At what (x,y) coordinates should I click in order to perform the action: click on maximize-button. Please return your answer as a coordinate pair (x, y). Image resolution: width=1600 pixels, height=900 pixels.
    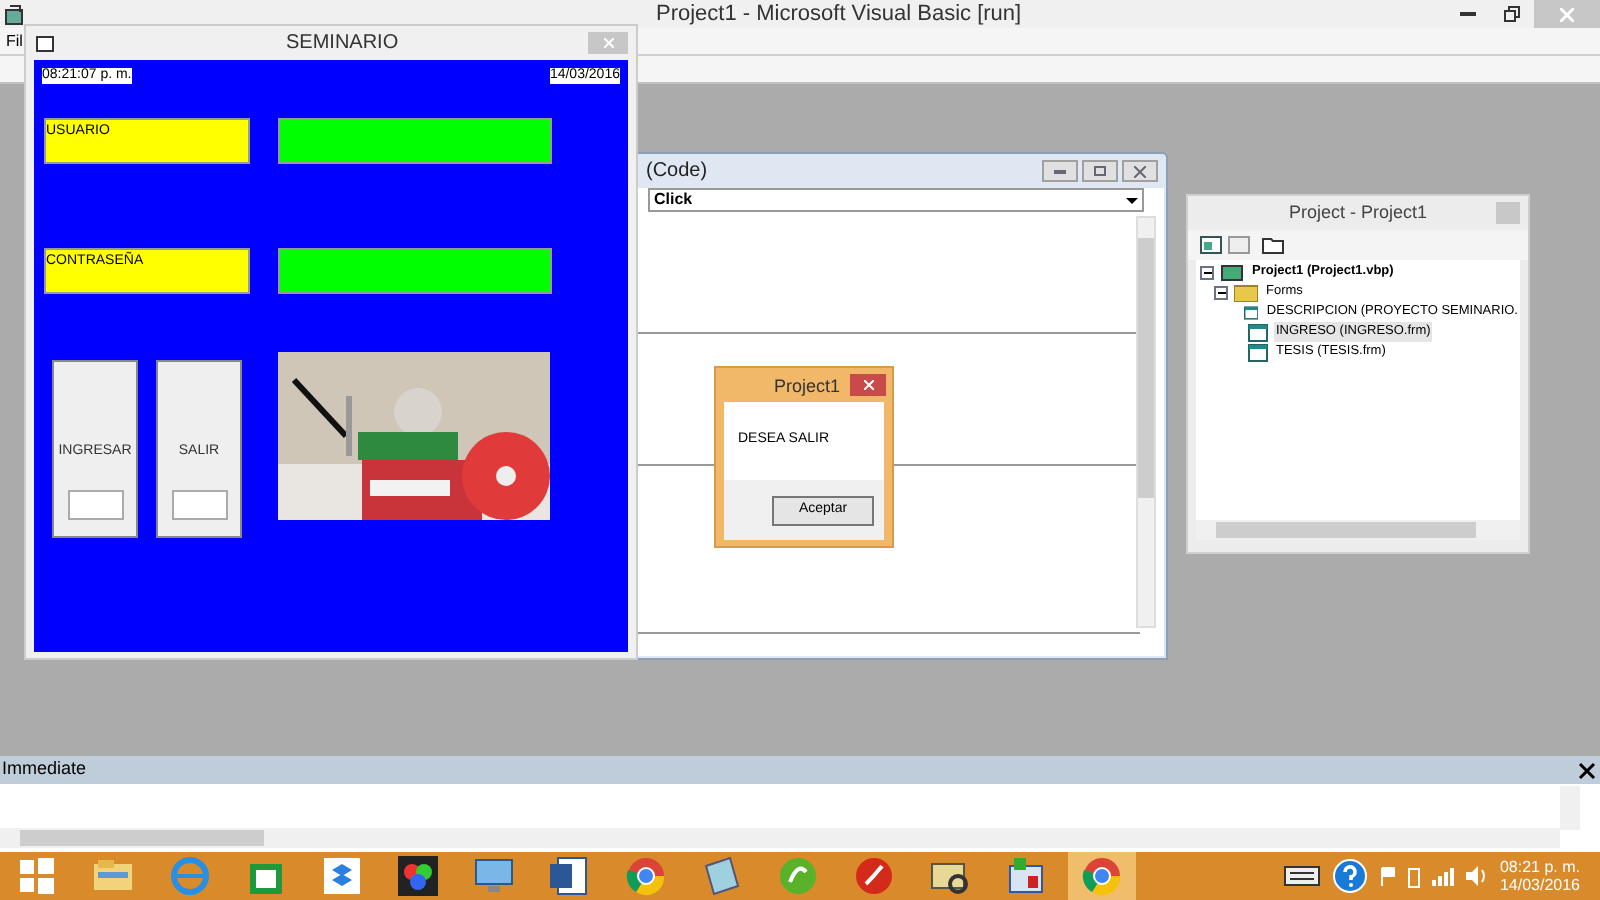
    Looking at the image, I should click on (1100, 171).